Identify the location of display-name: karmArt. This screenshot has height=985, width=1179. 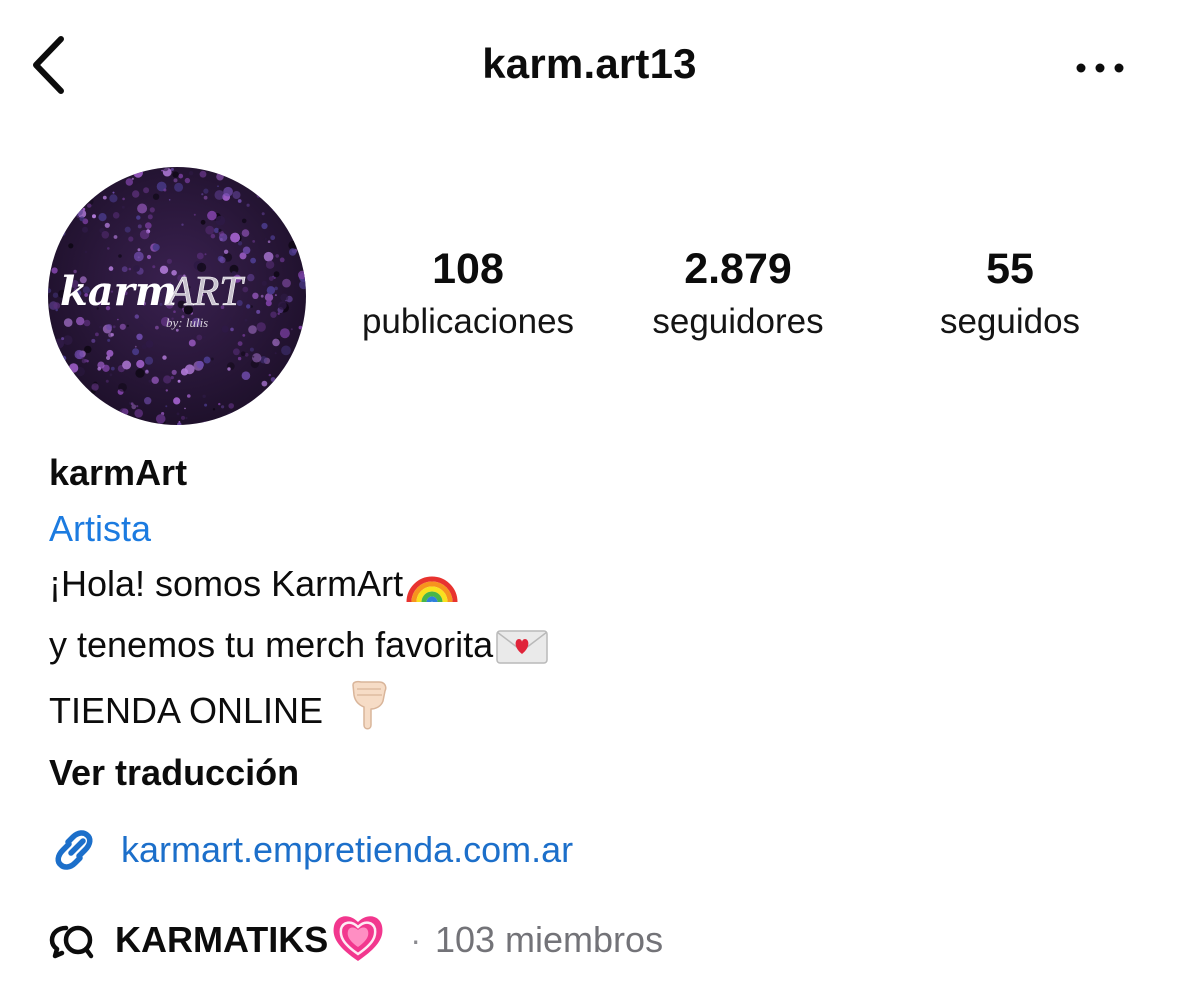
(118, 472).